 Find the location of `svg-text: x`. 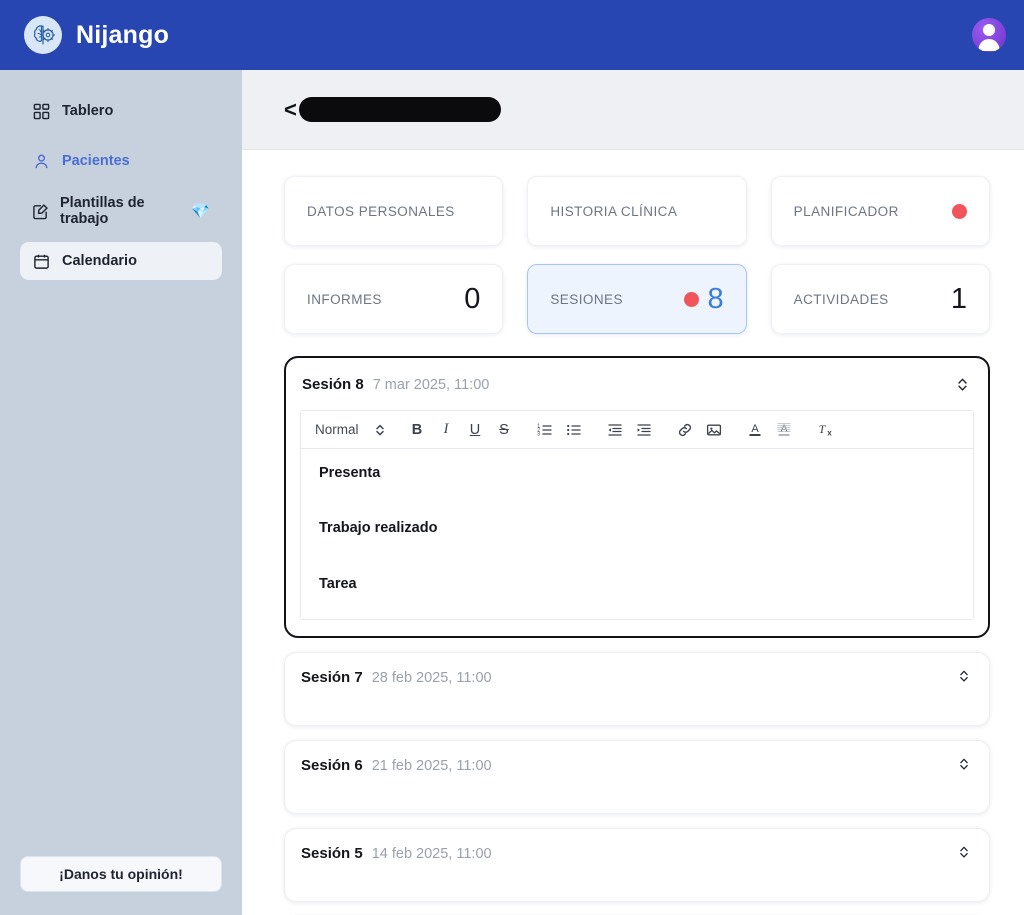

svg-text: x is located at coordinates (829, 433).